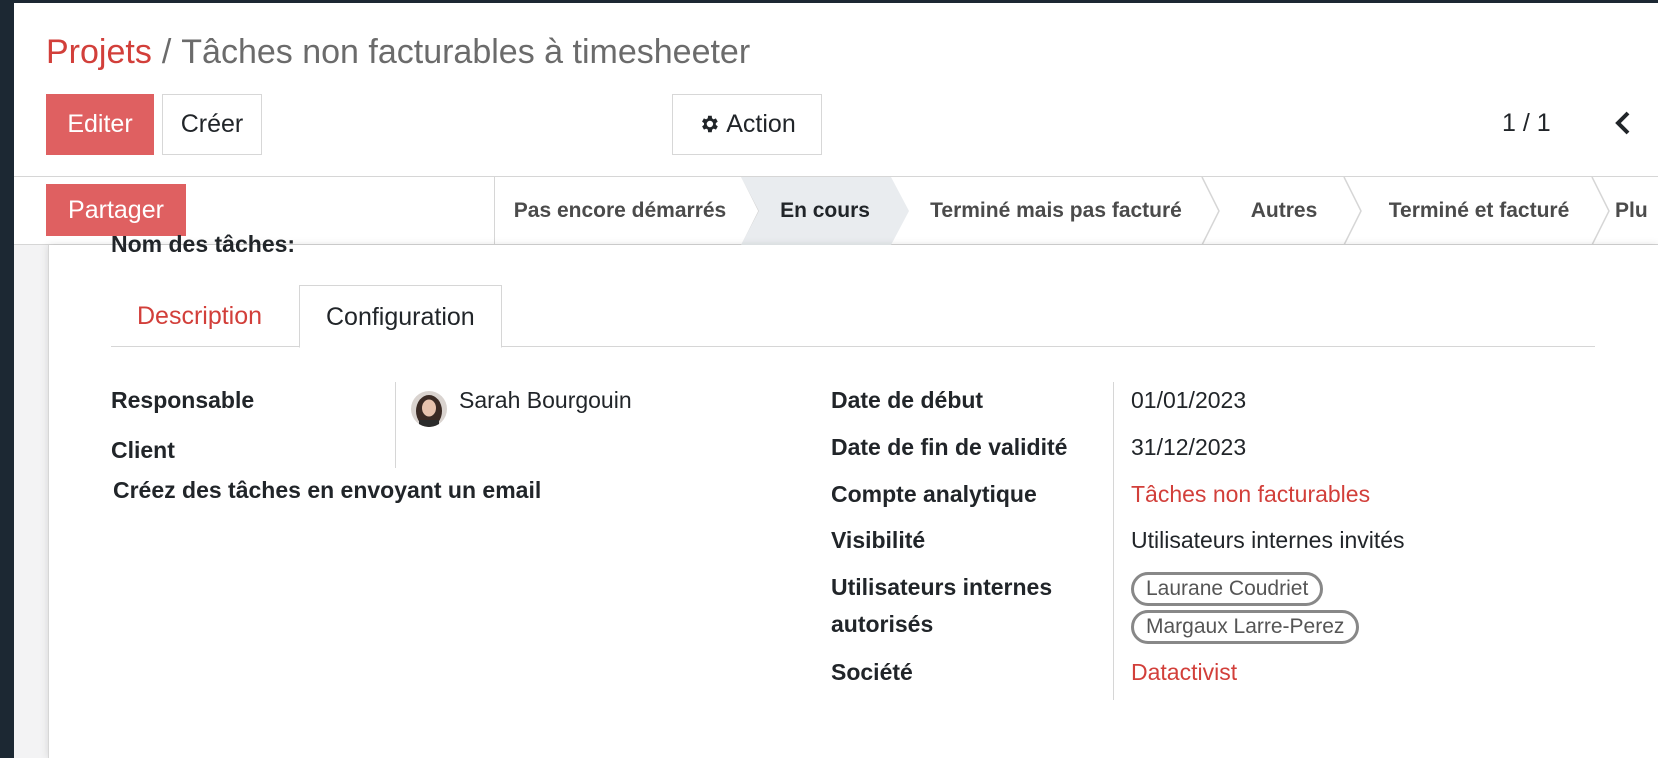 Image resolution: width=1658 pixels, height=758 pixels. What do you see at coordinates (1056, 211) in the screenshot?
I see `stage-done-not-billed: Terminé mais pas facturé` at bounding box center [1056, 211].